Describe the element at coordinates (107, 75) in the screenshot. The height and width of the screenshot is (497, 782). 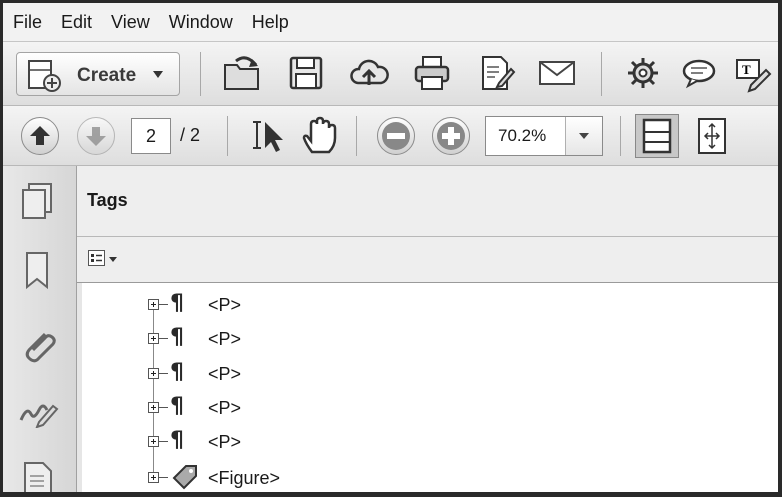
I see `create-label: Create` at that location.